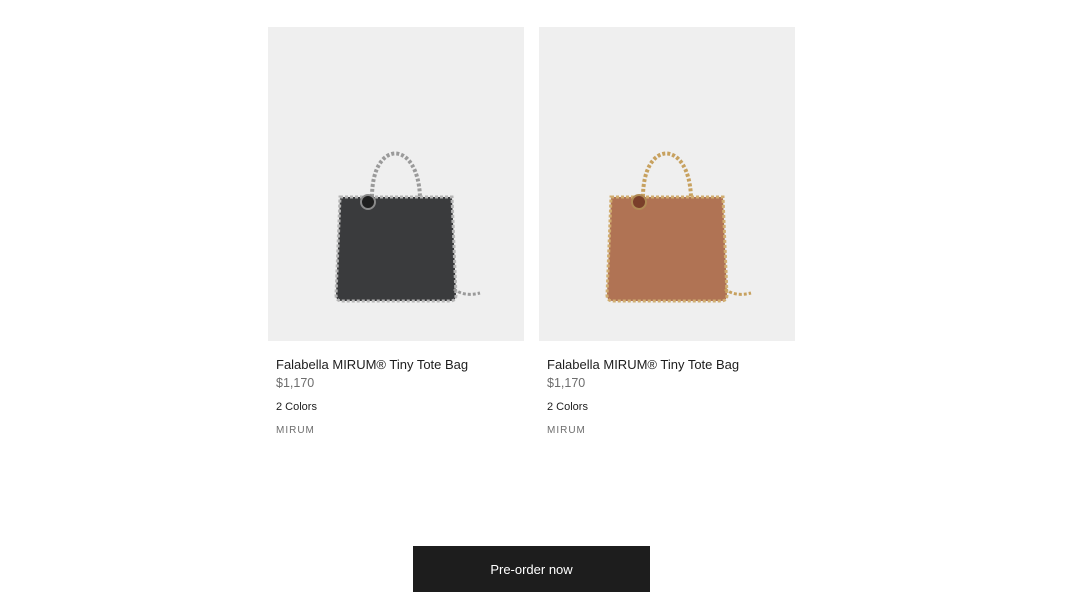  Describe the element at coordinates (407, 227) in the screenshot. I see `black-tote-bag-image` at that location.